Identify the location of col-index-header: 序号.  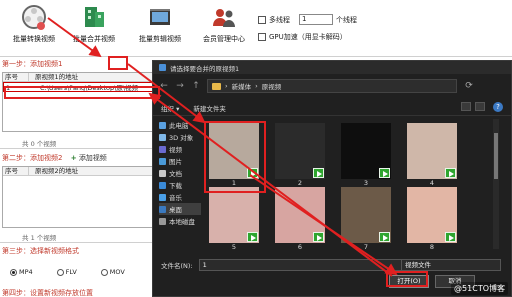
(16, 171).